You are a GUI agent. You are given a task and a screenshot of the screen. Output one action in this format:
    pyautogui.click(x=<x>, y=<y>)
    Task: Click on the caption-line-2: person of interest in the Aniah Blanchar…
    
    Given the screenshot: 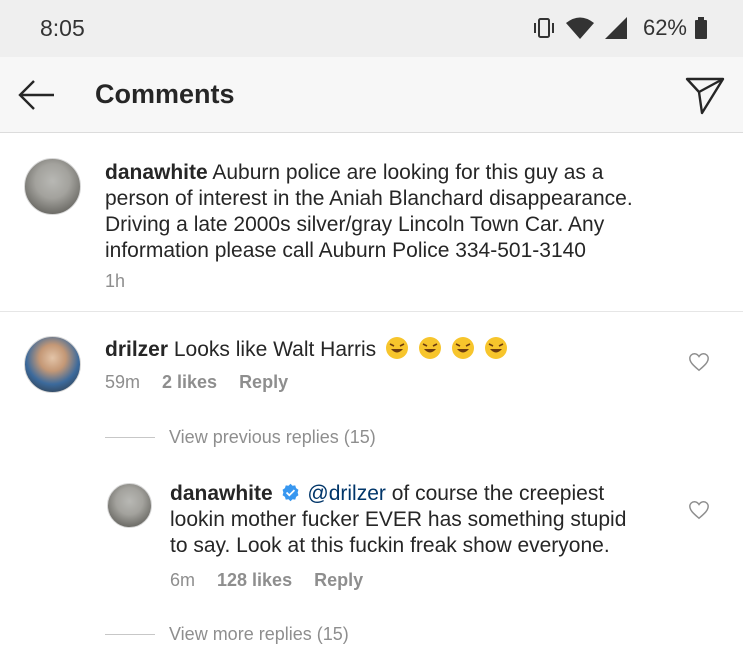 What is the action you would take?
    pyautogui.click(x=369, y=198)
    